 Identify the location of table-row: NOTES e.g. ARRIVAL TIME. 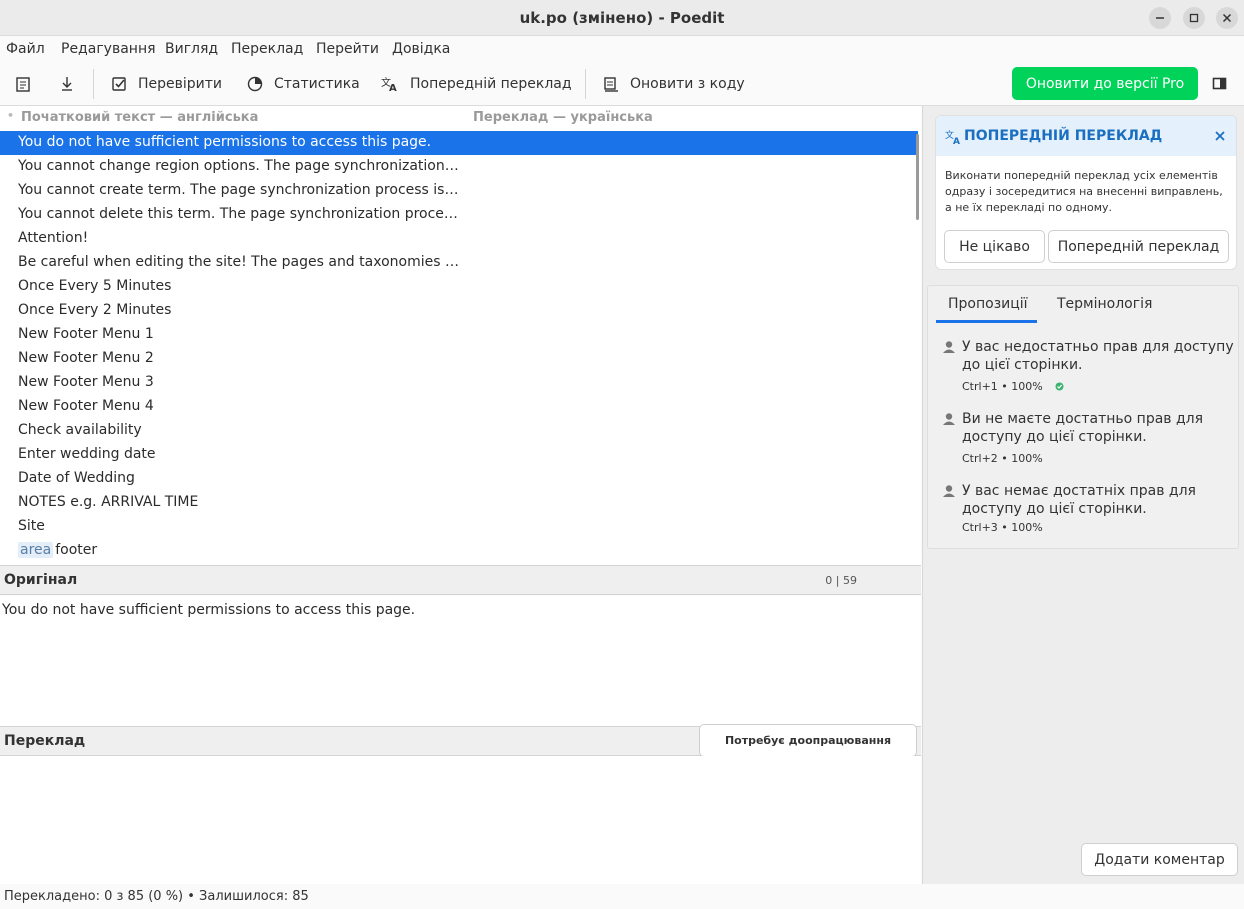
(459, 503).